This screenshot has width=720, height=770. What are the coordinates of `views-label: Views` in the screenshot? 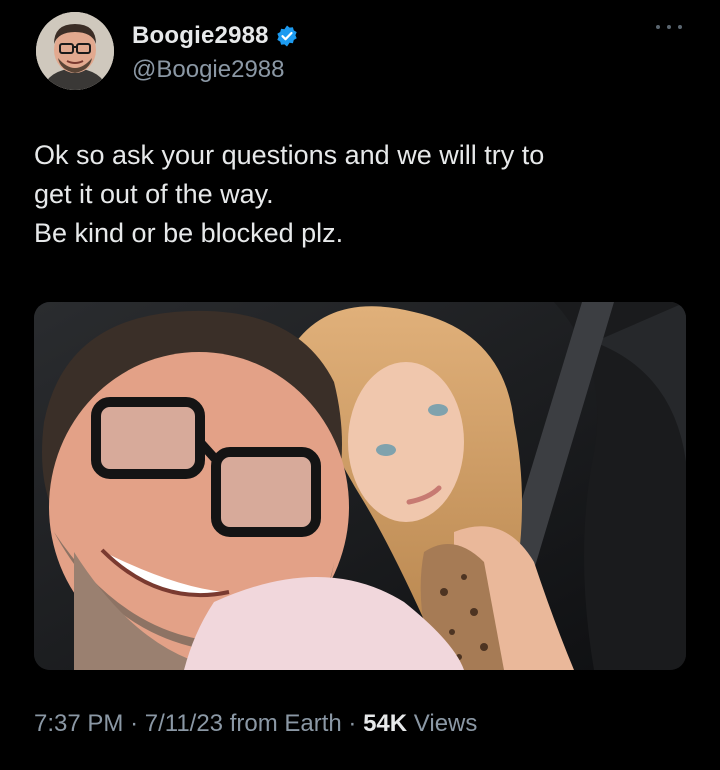 It's located at (445, 723).